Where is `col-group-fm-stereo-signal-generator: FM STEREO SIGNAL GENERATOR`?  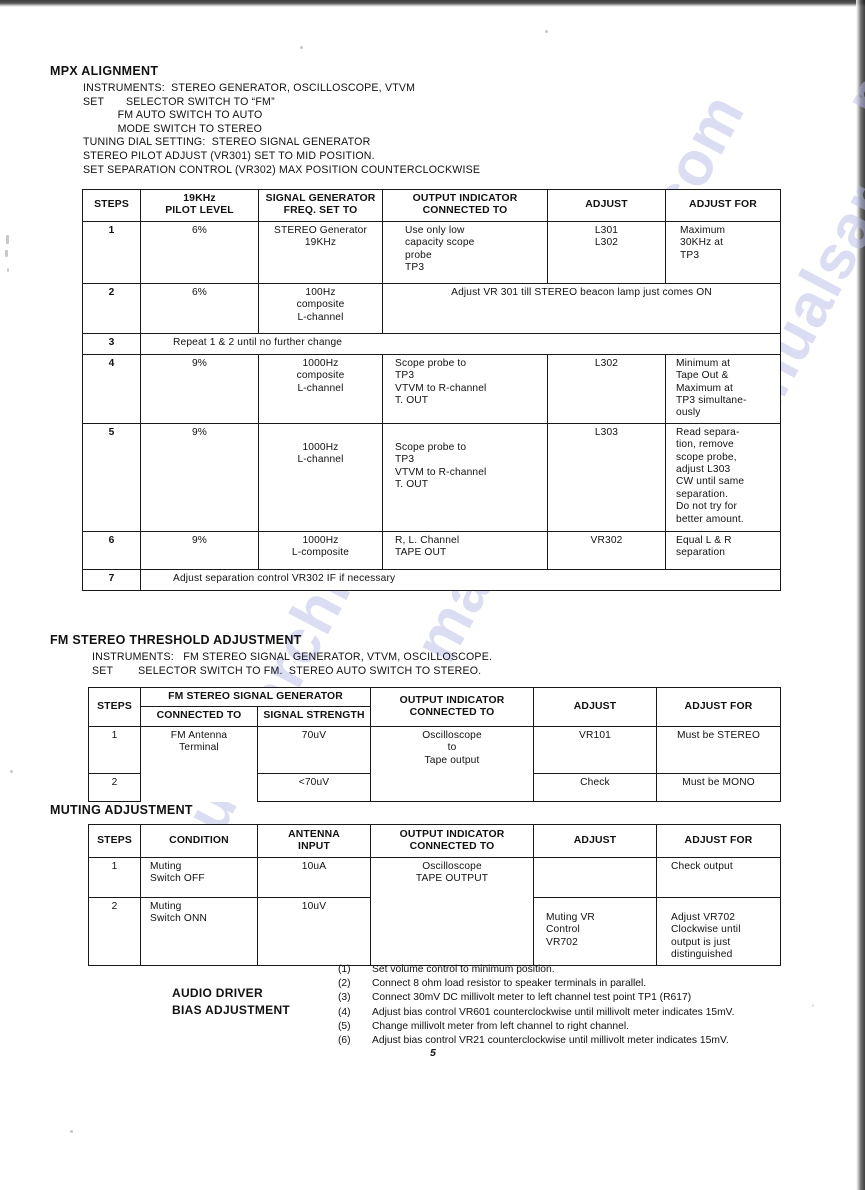
col-group-fm-stereo-signal-generator: FM STEREO SIGNAL GENERATOR is located at coordinates (255, 696).